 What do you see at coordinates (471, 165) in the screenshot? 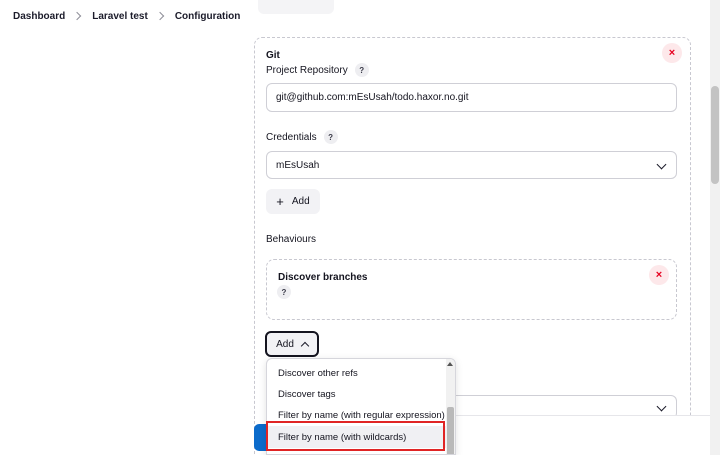
I see `credentials-select: mEsUsah` at bounding box center [471, 165].